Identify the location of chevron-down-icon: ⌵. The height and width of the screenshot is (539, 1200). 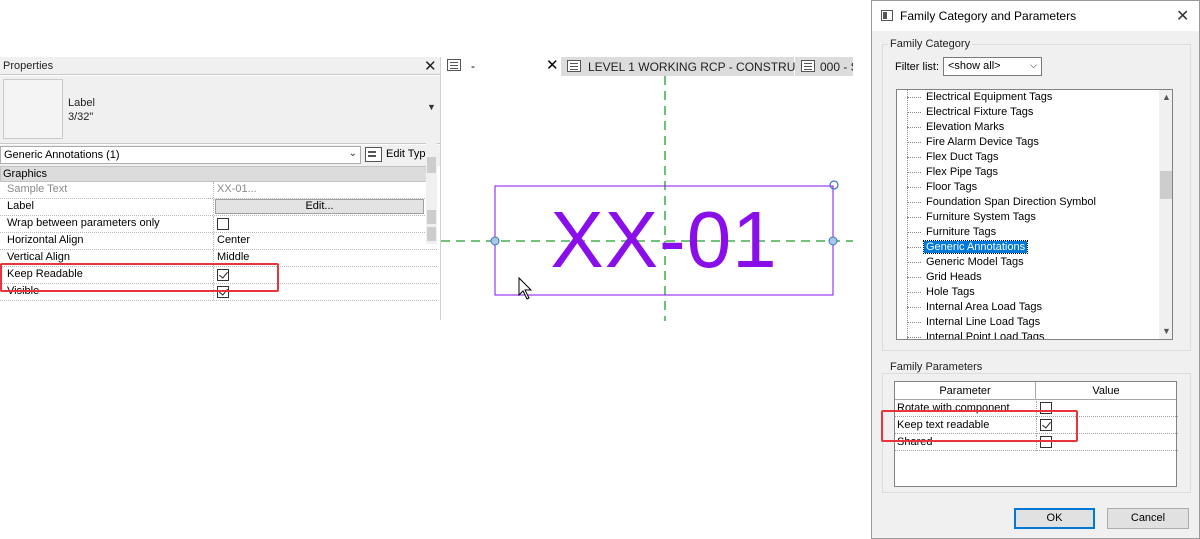
(1033, 65).